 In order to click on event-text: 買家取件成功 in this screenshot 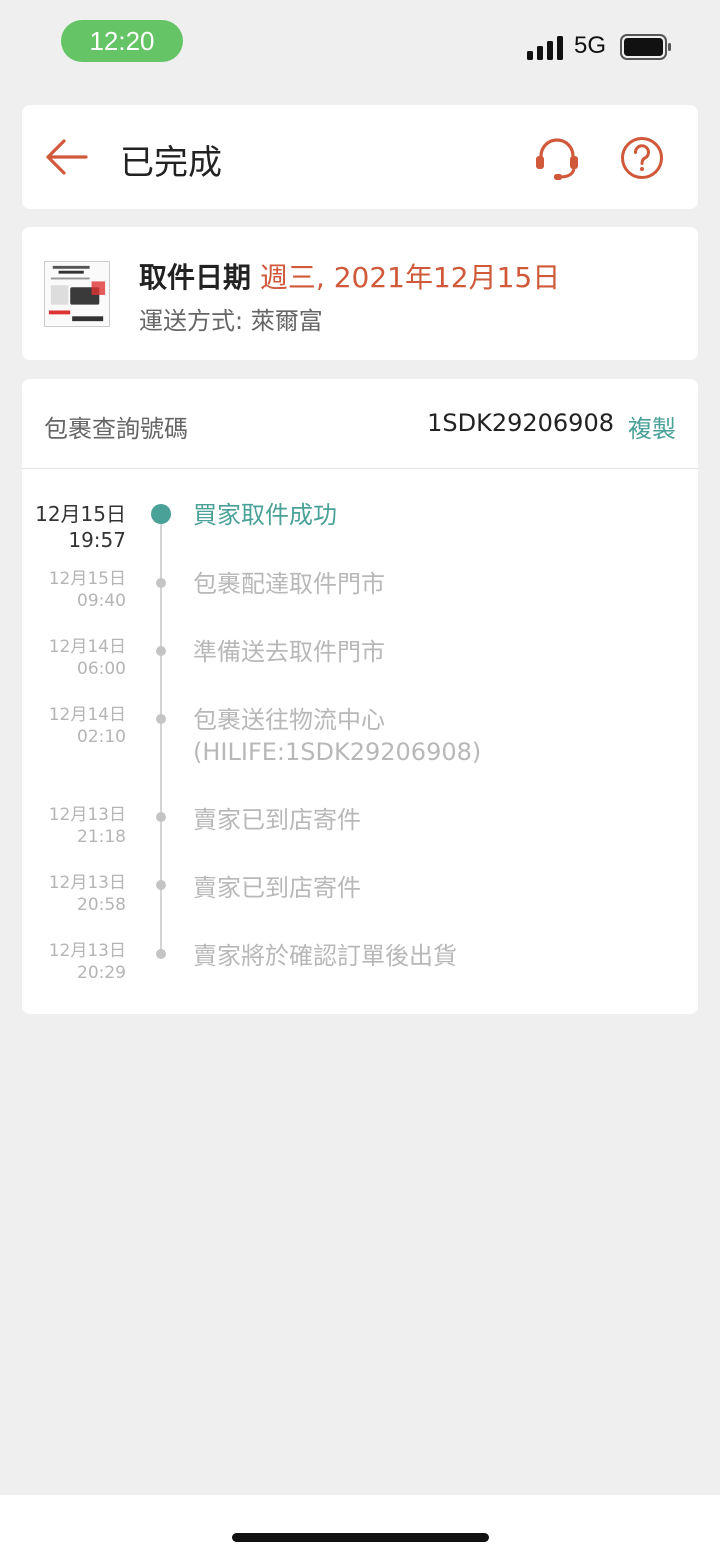, I will do `click(265, 515)`.